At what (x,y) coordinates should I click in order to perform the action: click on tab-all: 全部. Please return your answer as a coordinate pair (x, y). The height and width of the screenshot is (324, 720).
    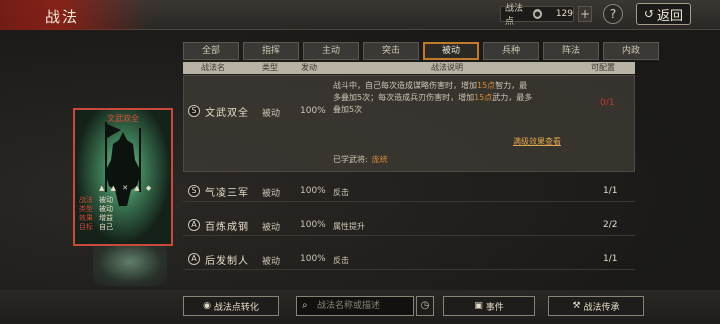
    Looking at the image, I should click on (211, 51).